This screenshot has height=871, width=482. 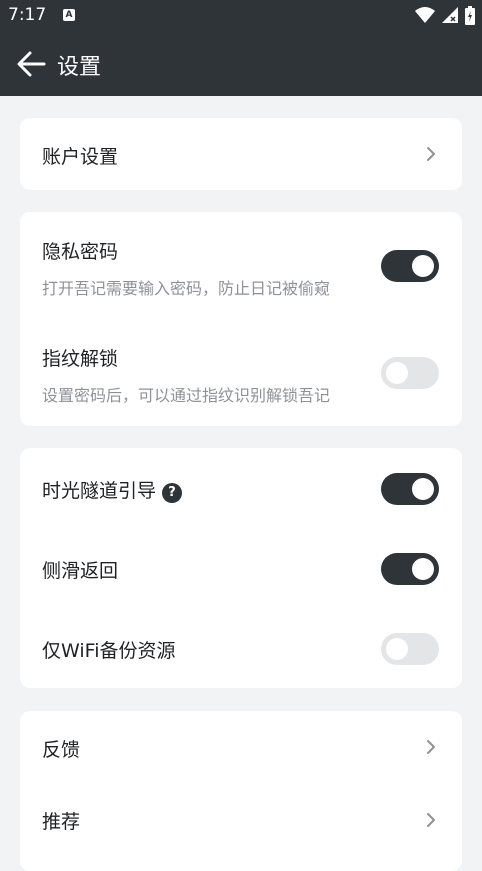 I want to click on text-icon: A, so click(x=69, y=15).